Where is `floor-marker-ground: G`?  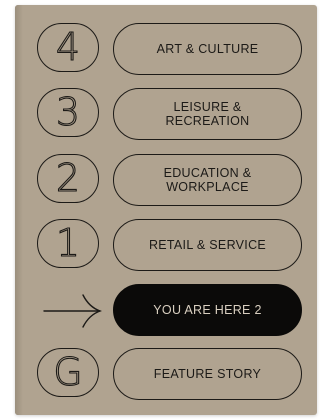 floor-marker-ground: G is located at coordinates (68, 372).